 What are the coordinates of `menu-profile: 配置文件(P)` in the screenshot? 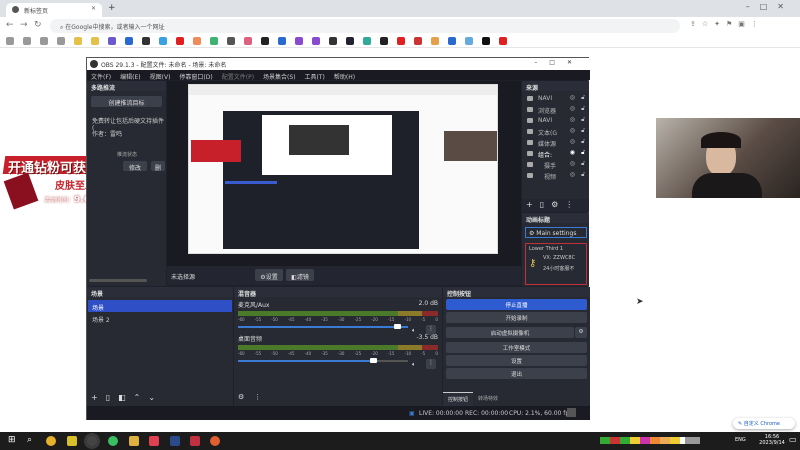 It's located at (238, 76).